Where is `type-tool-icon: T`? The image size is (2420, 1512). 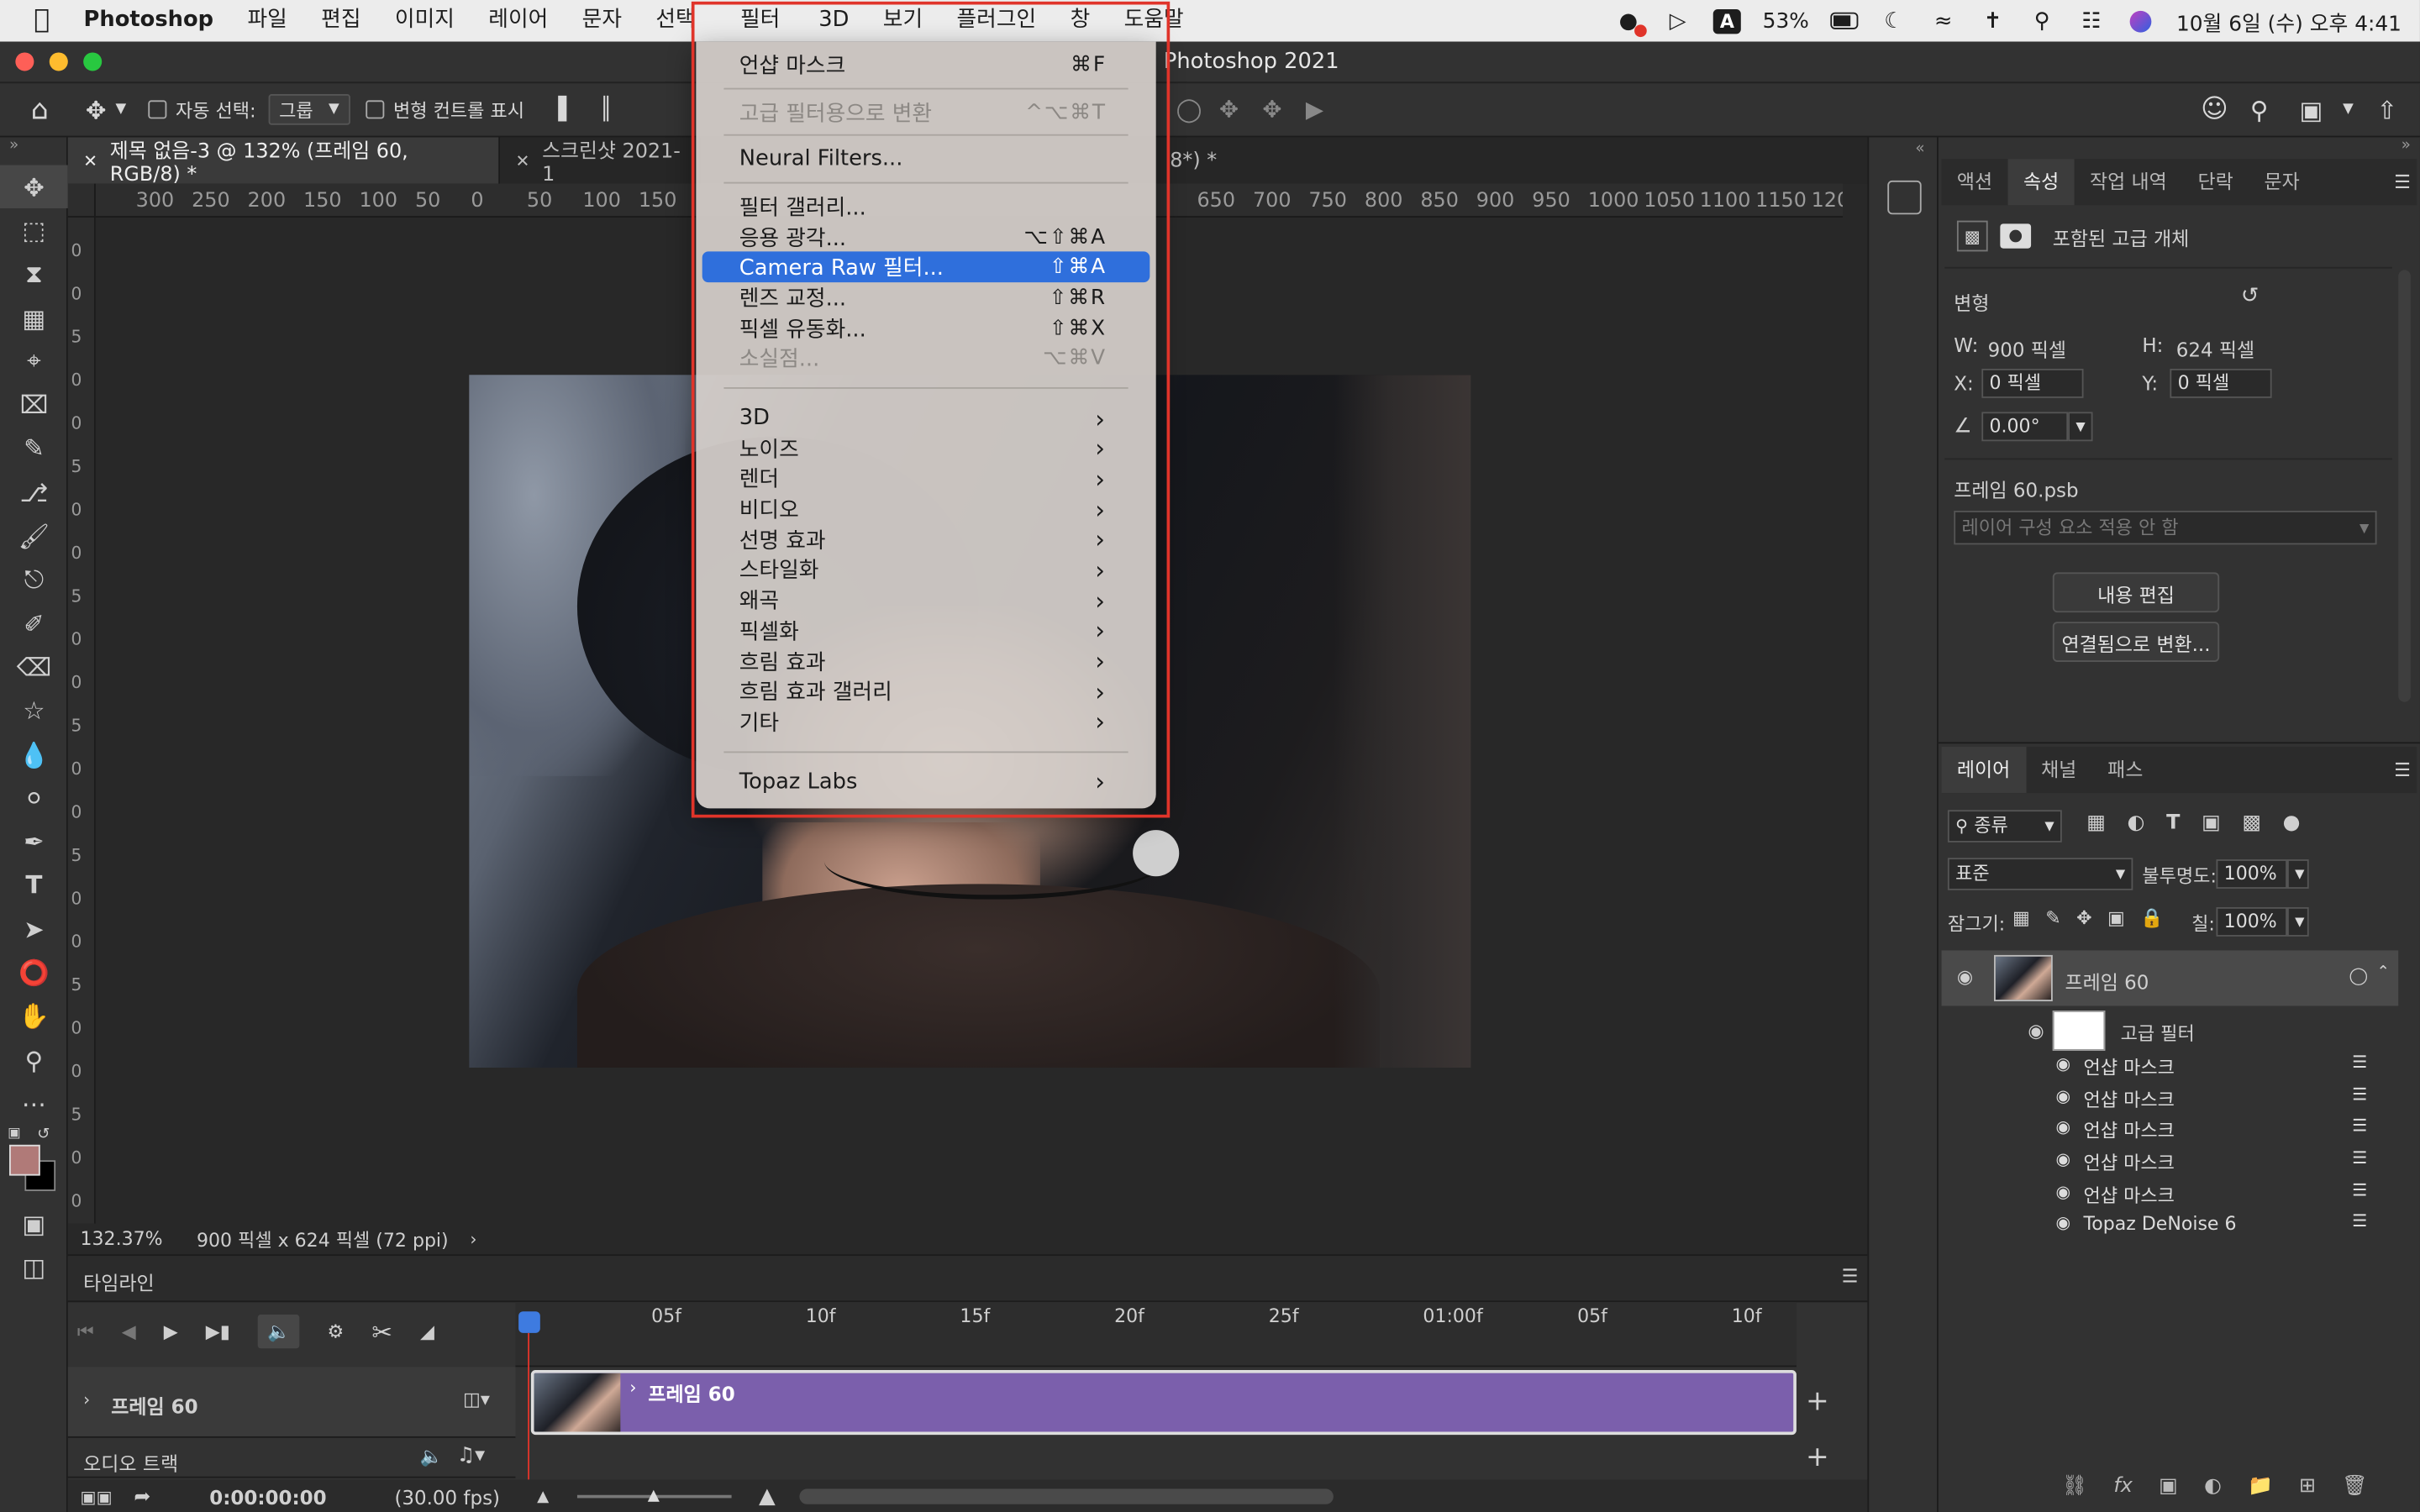
type-tool-icon: T is located at coordinates (34, 885).